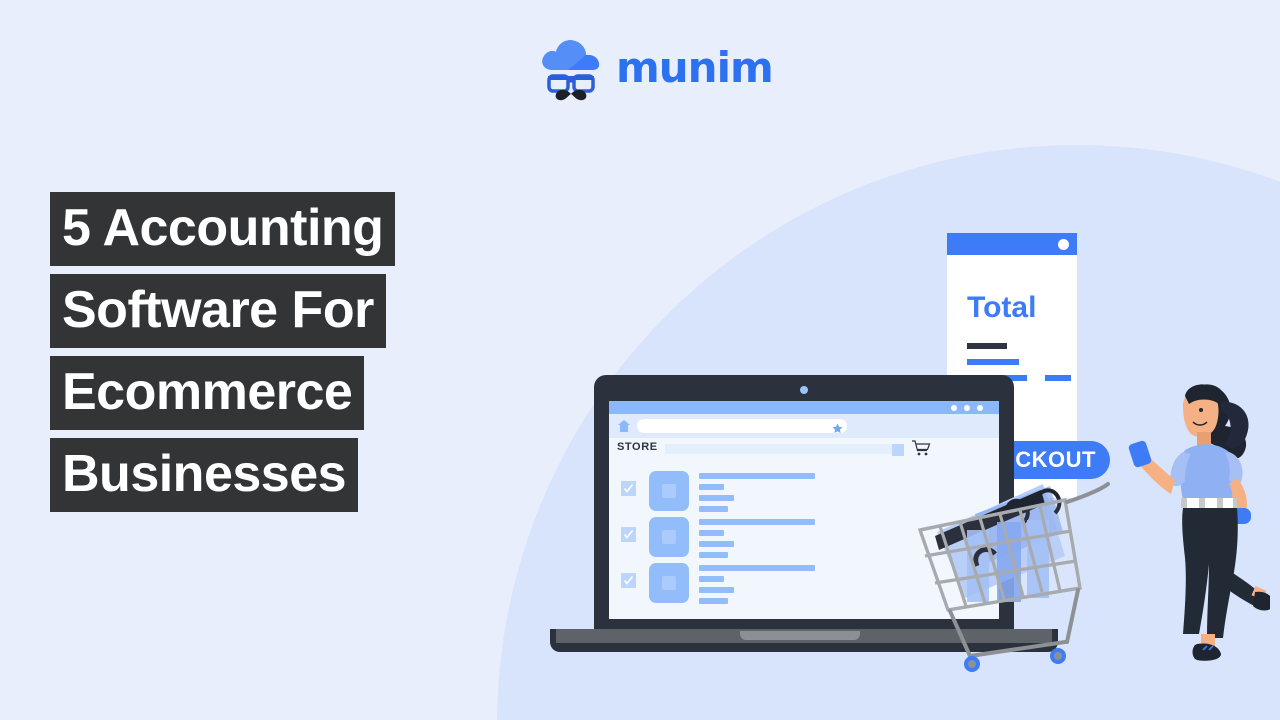 This screenshot has height=720, width=1280. What do you see at coordinates (804, 407) in the screenshot?
I see `browser-title-bar` at bounding box center [804, 407].